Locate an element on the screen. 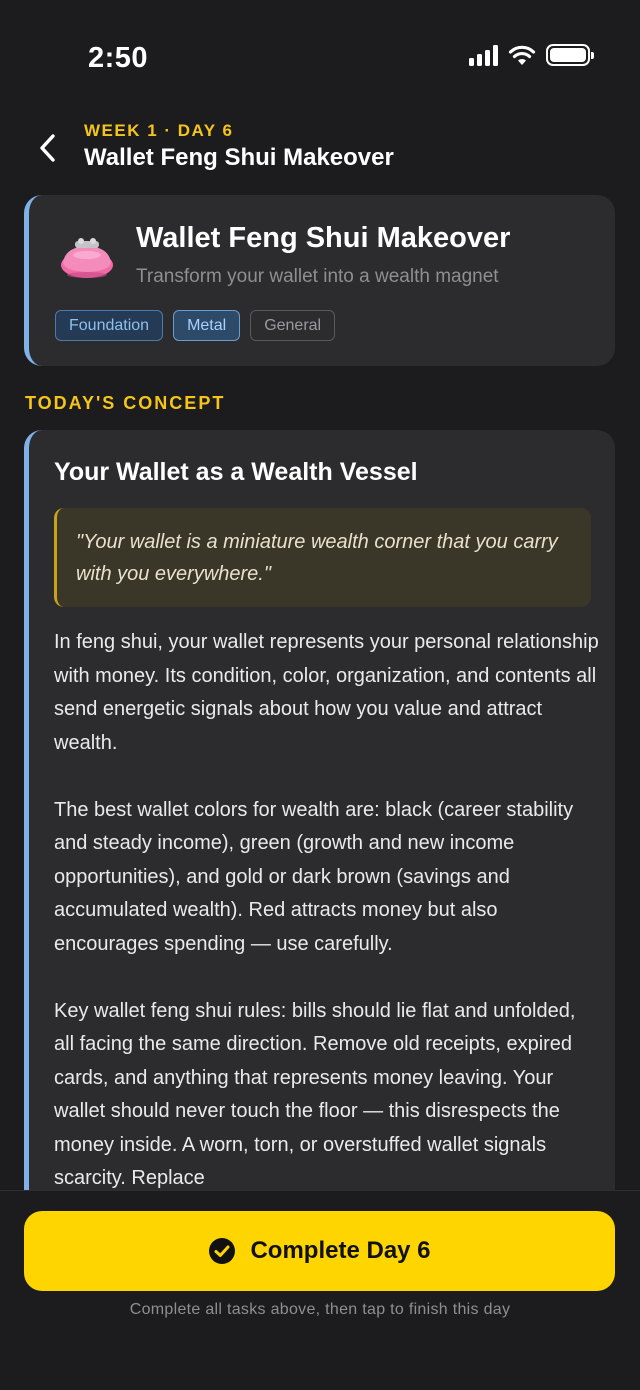 This screenshot has height=1390, width=640. tag-foundation: Foundation is located at coordinates (109, 325).